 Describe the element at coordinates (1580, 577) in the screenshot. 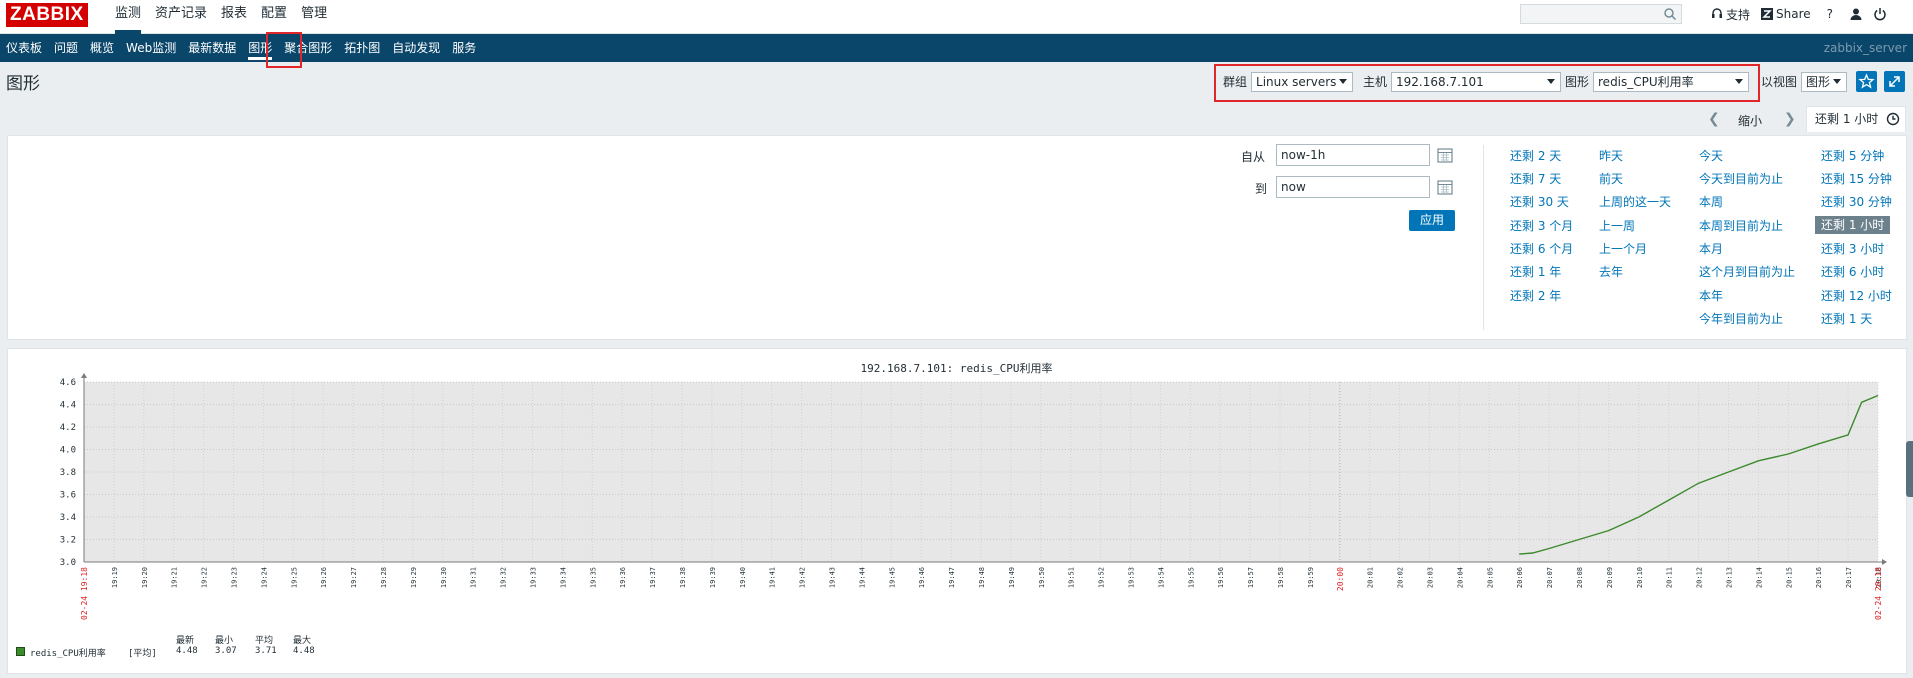

I see `x-tick-label: 20:08` at that location.